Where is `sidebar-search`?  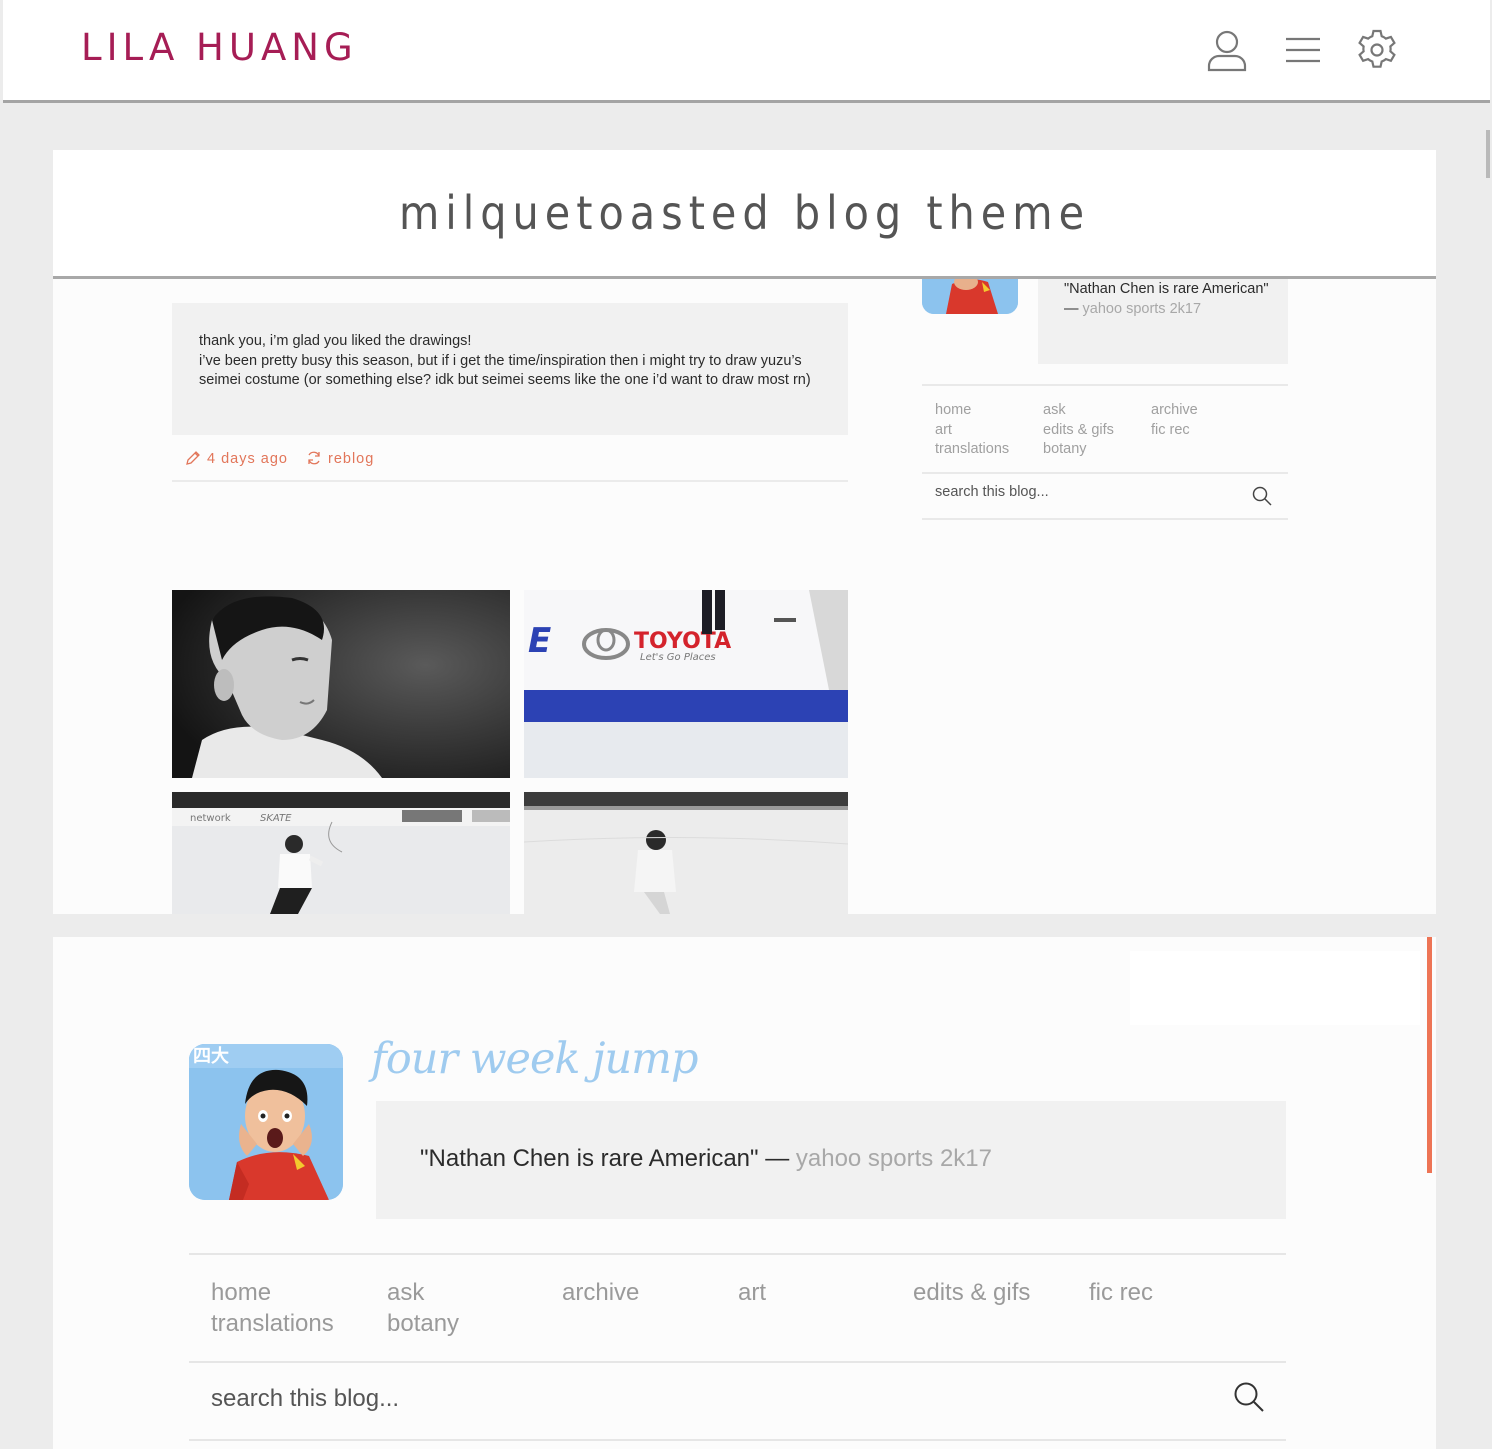
sidebar-search is located at coordinates (1105, 496).